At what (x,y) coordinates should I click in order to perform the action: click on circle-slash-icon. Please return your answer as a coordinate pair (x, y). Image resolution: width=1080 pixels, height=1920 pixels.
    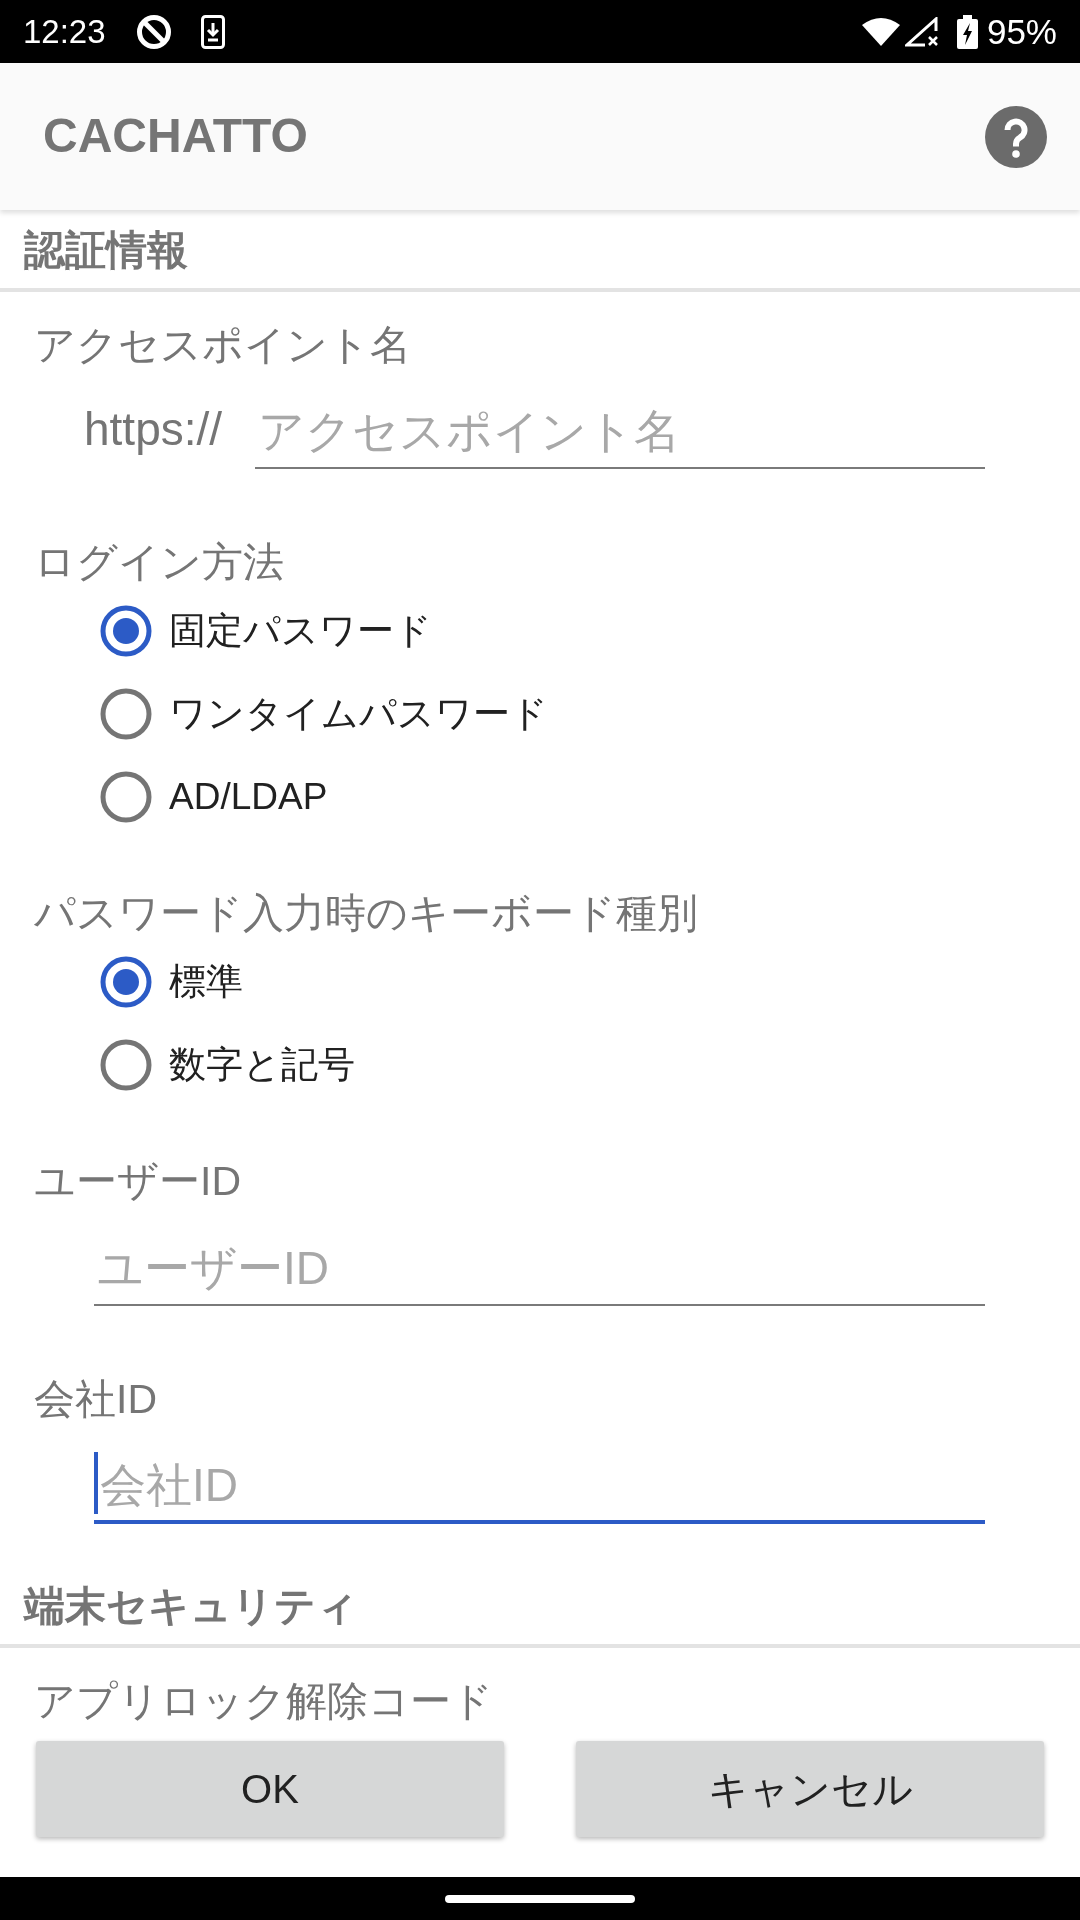
    Looking at the image, I should click on (153, 31).